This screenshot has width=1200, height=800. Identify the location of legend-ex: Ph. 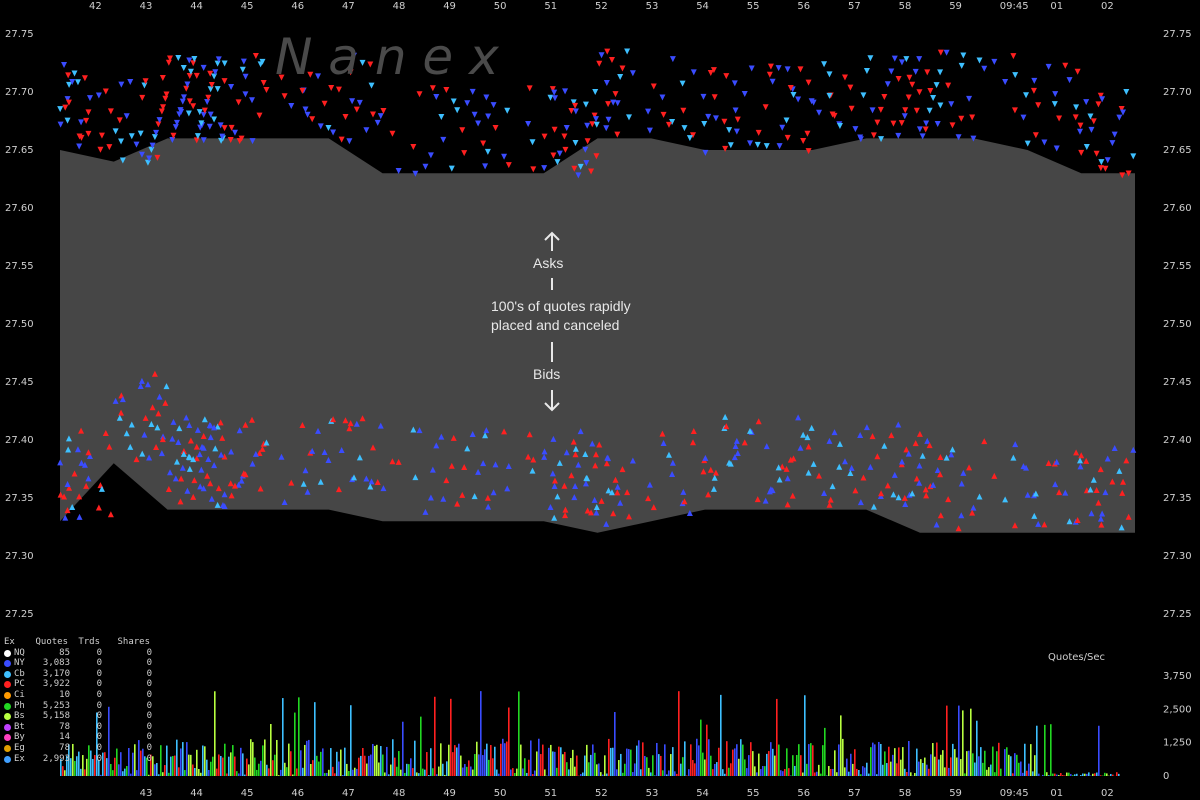
(19, 705).